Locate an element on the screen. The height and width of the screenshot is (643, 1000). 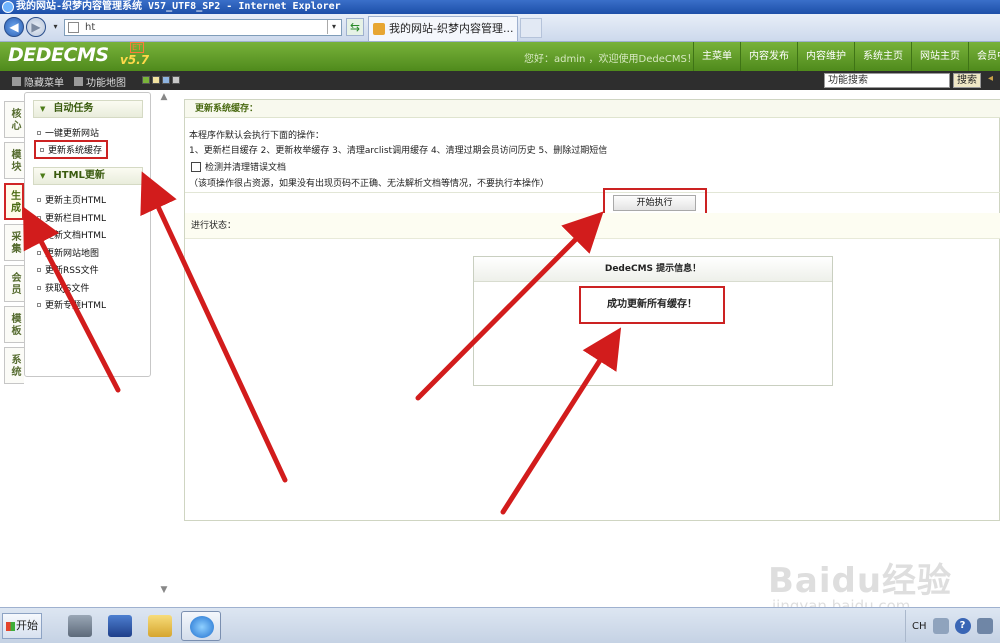
menu-update-cache-label: 更新系统缓存 is located at coordinates (75, 151).